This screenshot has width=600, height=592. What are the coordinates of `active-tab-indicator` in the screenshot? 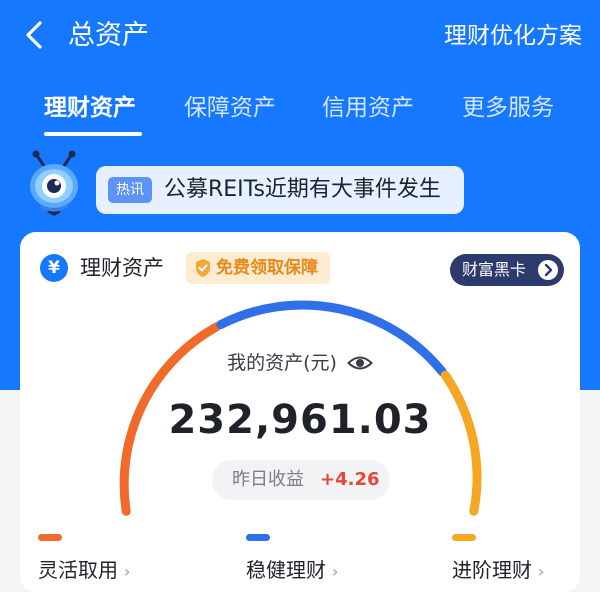 It's located at (93, 134).